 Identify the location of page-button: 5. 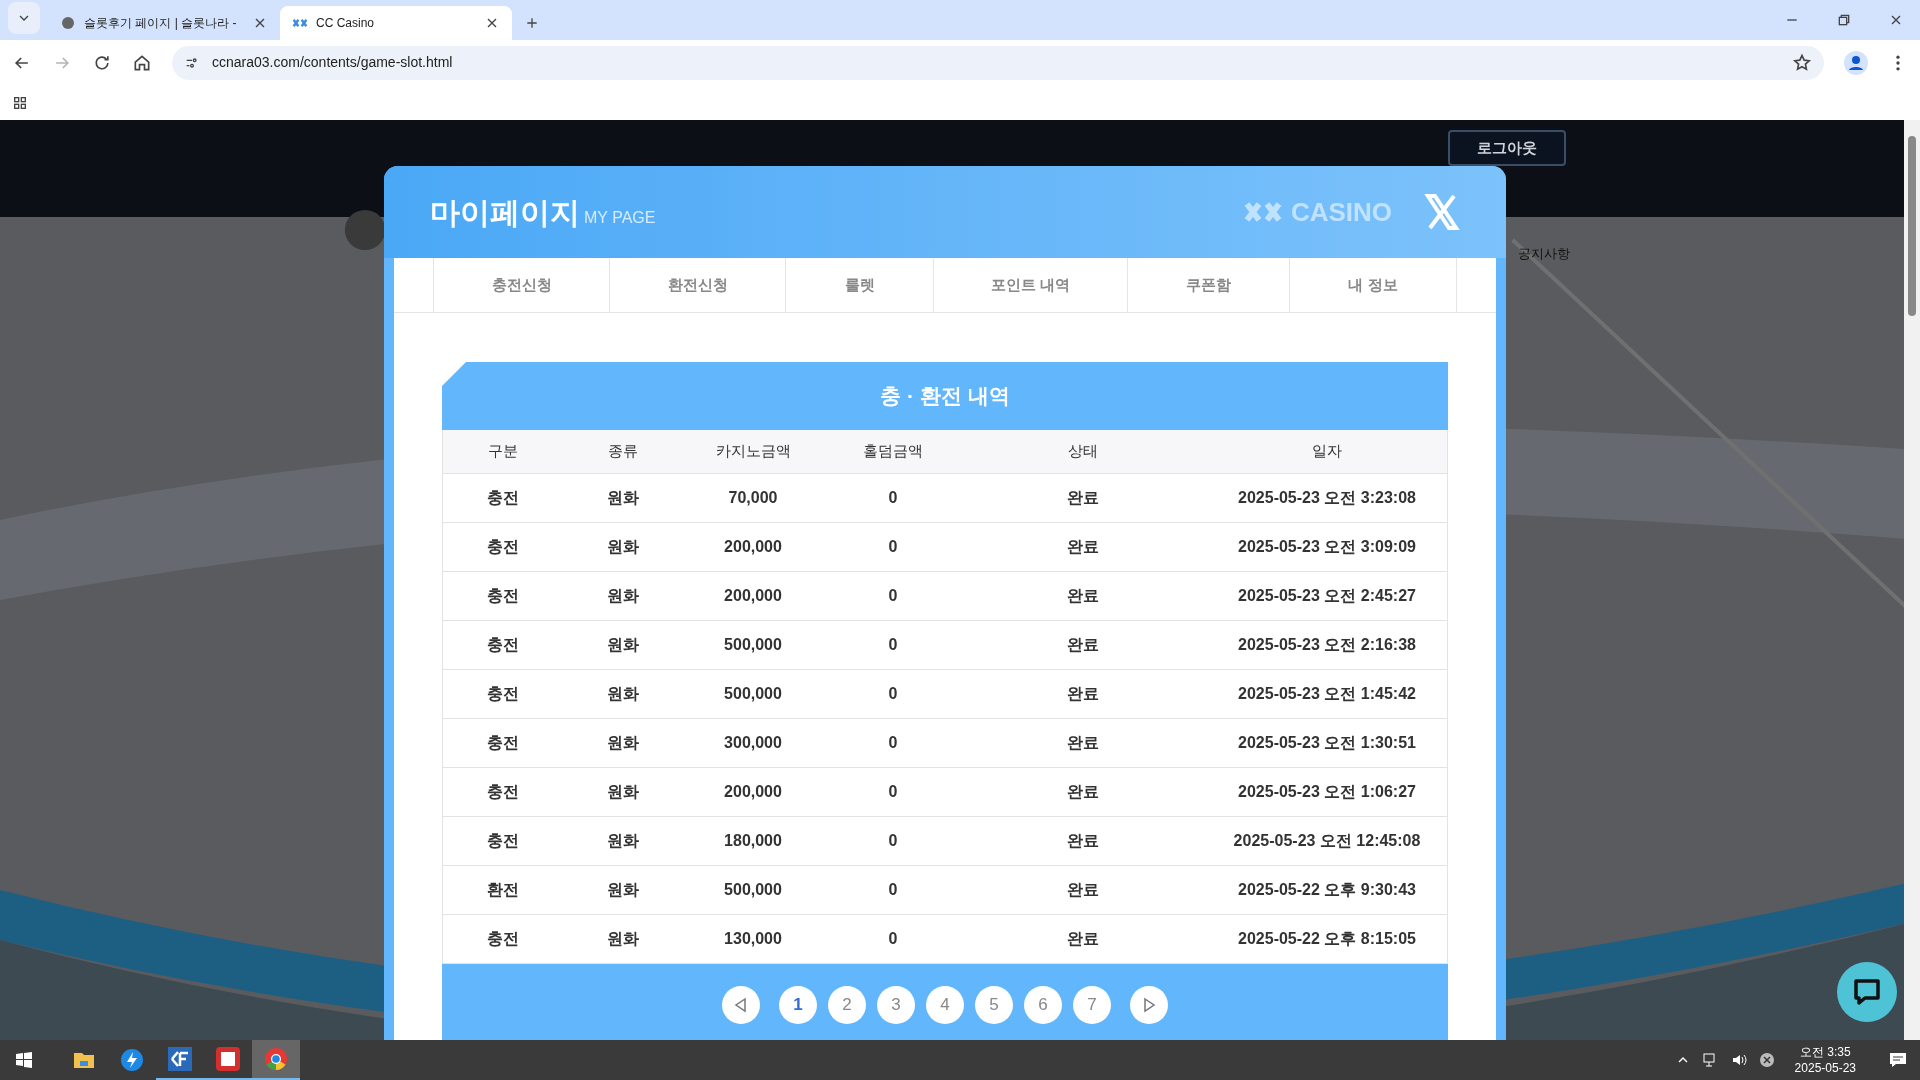
(994, 1005).